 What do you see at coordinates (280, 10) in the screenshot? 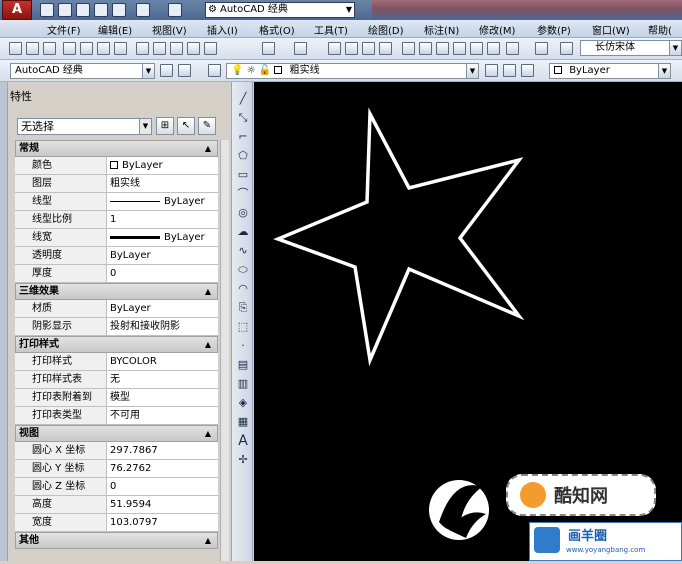
I see `workspace-switcher: ⚙ AutoCAD 经典 ▼` at bounding box center [280, 10].